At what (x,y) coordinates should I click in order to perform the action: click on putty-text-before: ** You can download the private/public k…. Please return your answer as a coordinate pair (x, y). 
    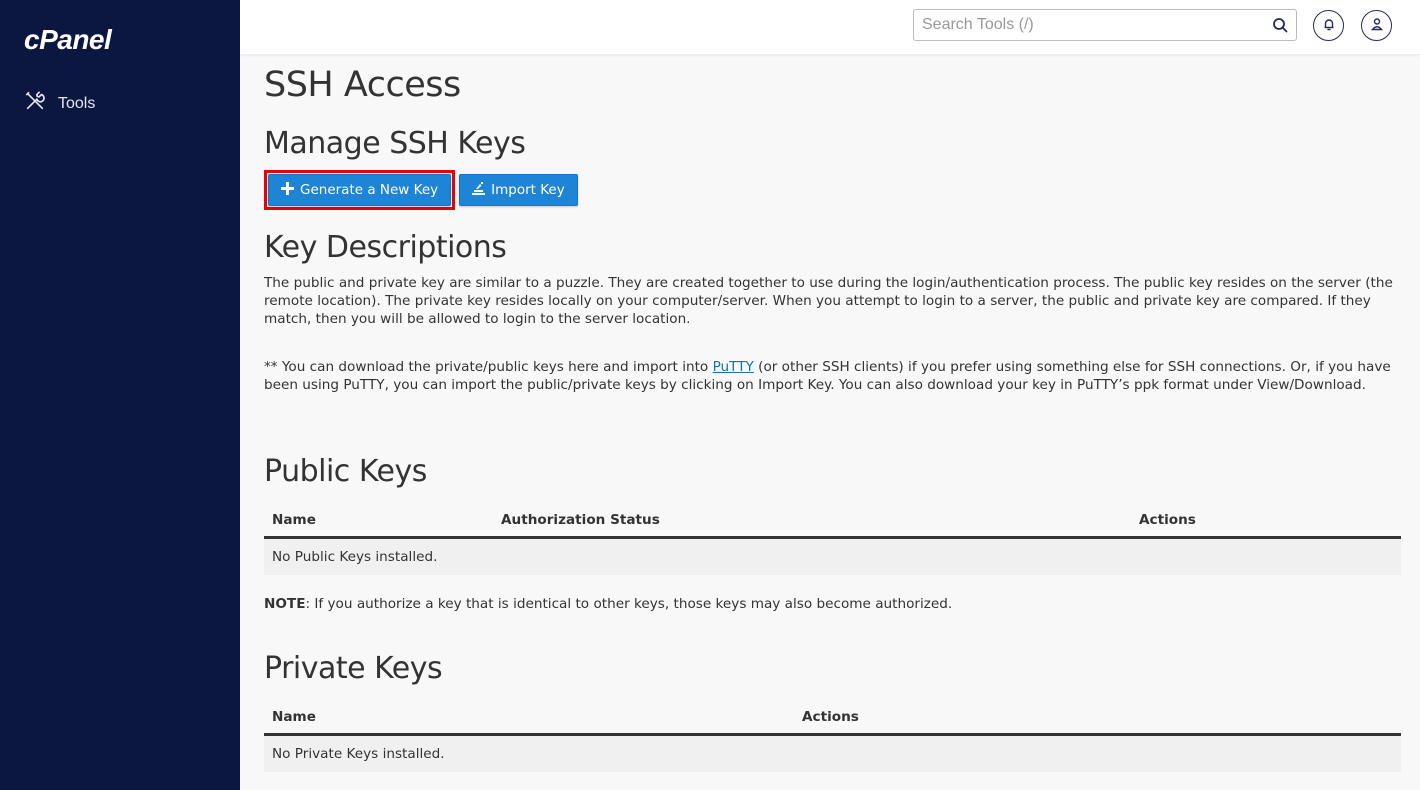
    Looking at the image, I should click on (488, 367).